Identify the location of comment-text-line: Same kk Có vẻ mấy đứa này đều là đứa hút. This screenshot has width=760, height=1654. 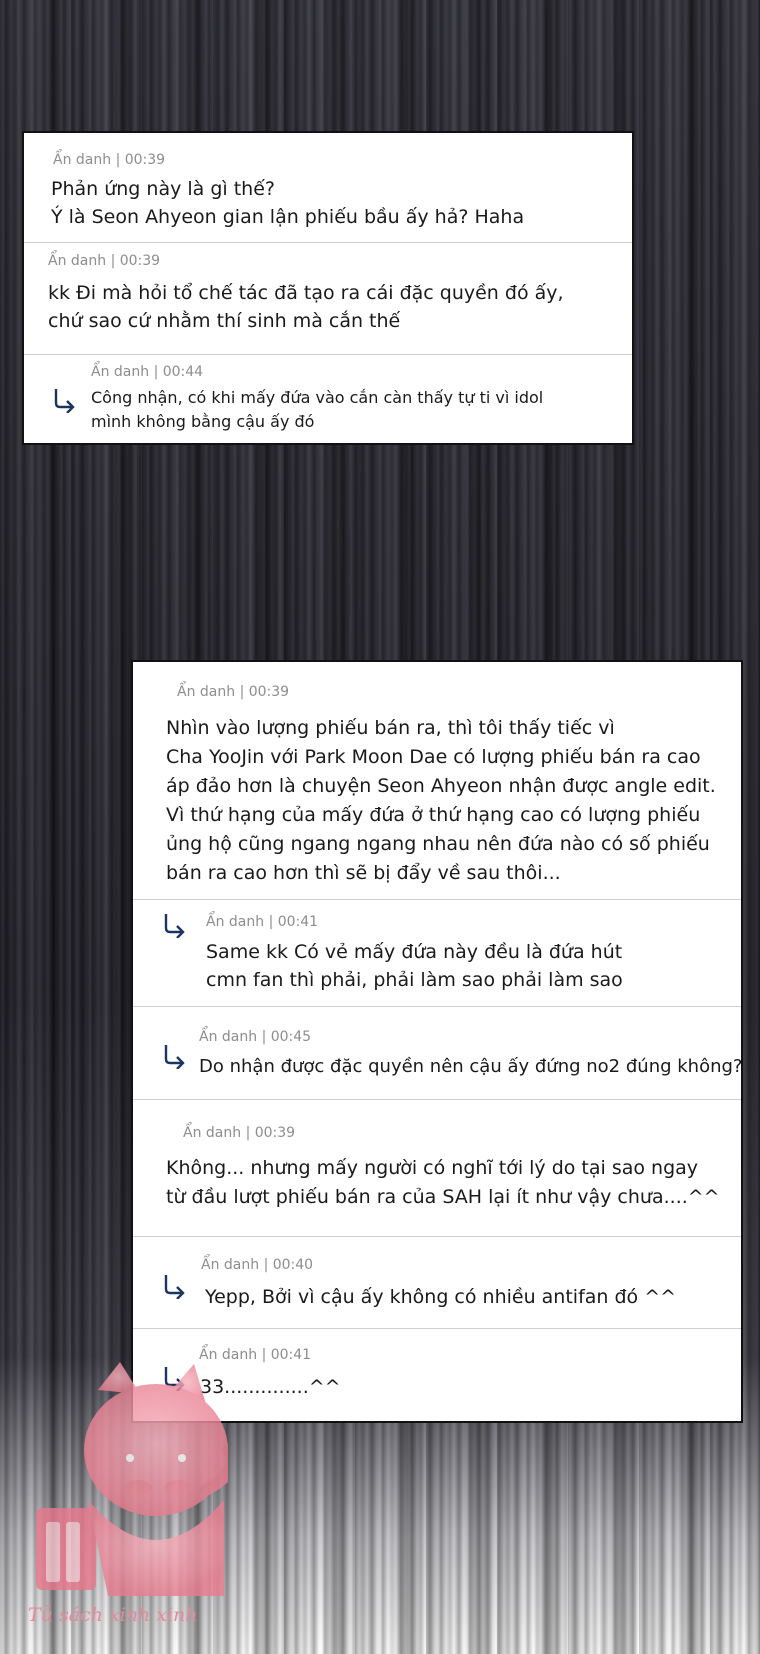
(414, 952).